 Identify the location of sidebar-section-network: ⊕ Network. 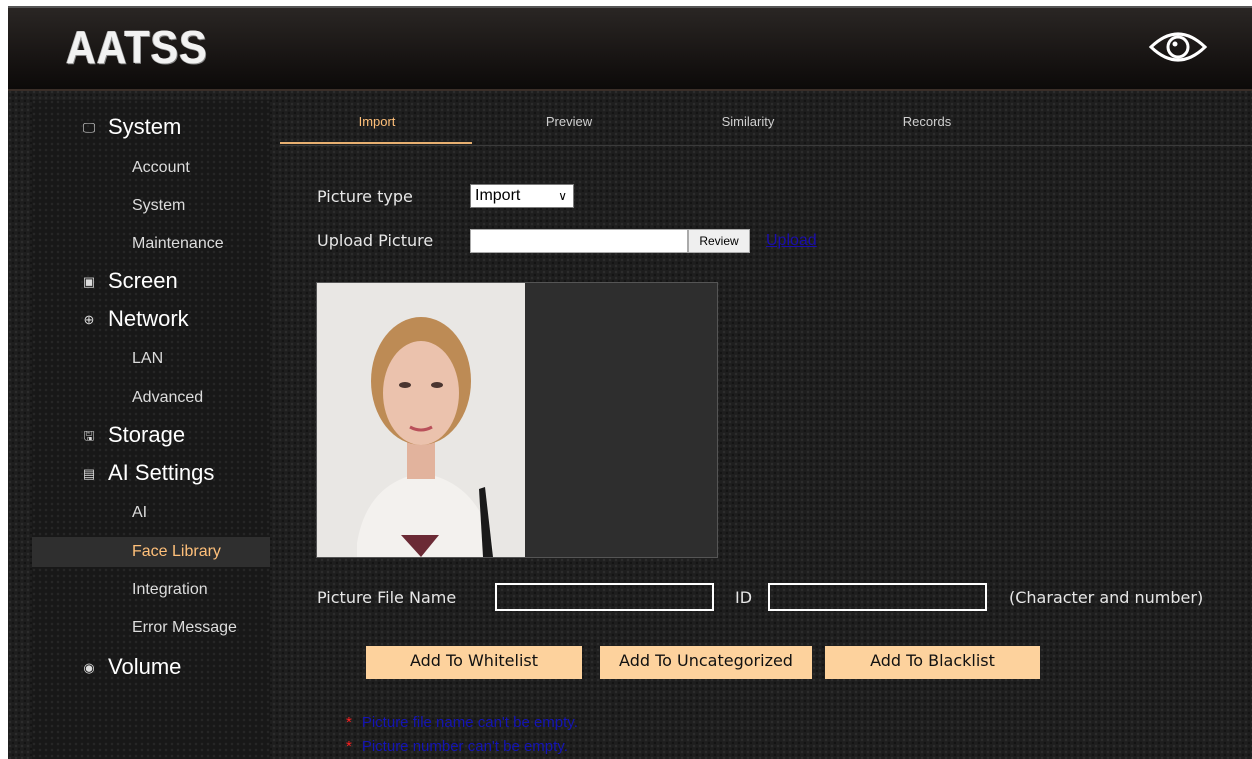
(134, 319).